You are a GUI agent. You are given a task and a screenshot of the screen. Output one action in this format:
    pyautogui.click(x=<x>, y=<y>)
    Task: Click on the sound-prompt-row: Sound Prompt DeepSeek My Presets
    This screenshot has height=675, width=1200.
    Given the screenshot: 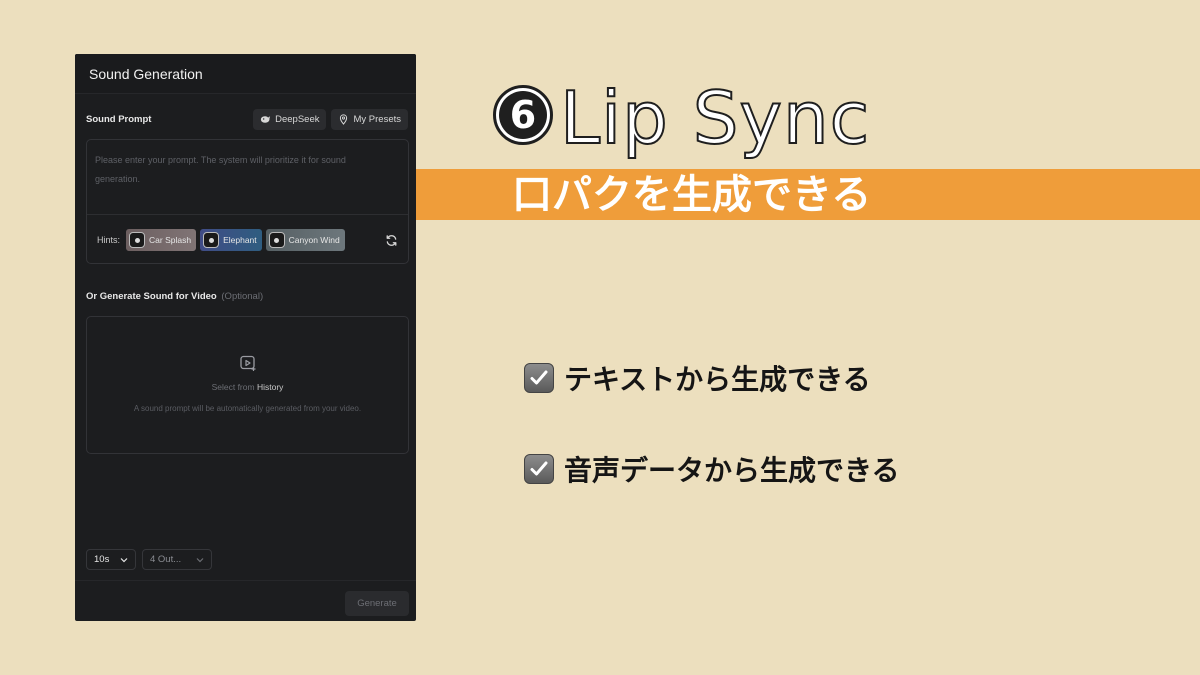 What is the action you would take?
    pyautogui.click(x=247, y=119)
    